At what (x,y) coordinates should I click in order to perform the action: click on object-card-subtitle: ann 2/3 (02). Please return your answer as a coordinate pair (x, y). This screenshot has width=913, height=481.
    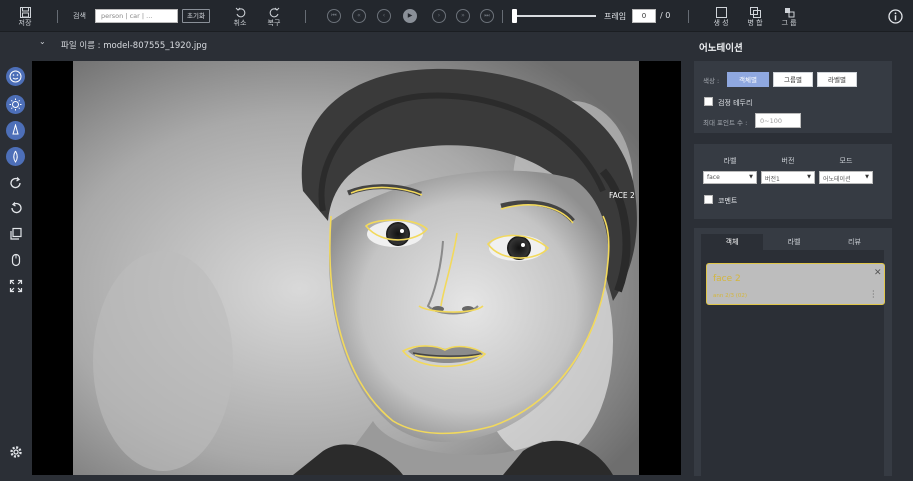
    Looking at the image, I should click on (730, 296).